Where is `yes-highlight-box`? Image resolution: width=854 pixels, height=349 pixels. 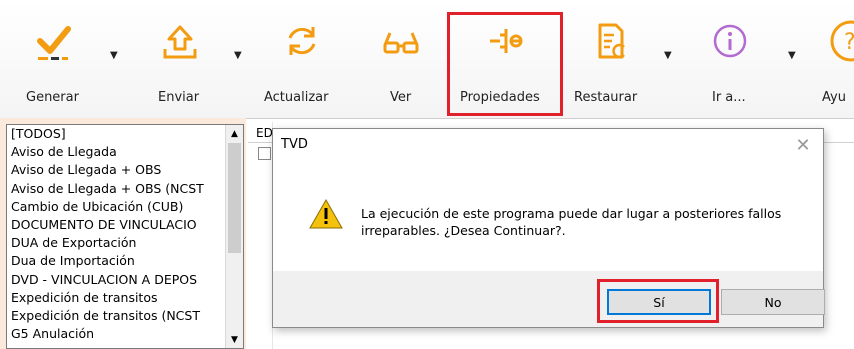 yes-highlight-box is located at coordinates (658, 301).